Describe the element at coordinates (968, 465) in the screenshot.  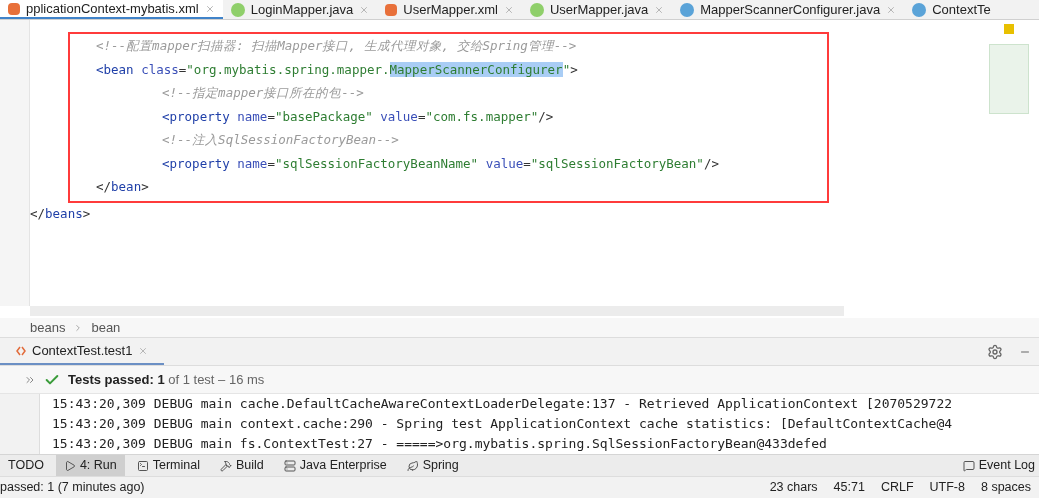
I see `balloon-icon` at that location.